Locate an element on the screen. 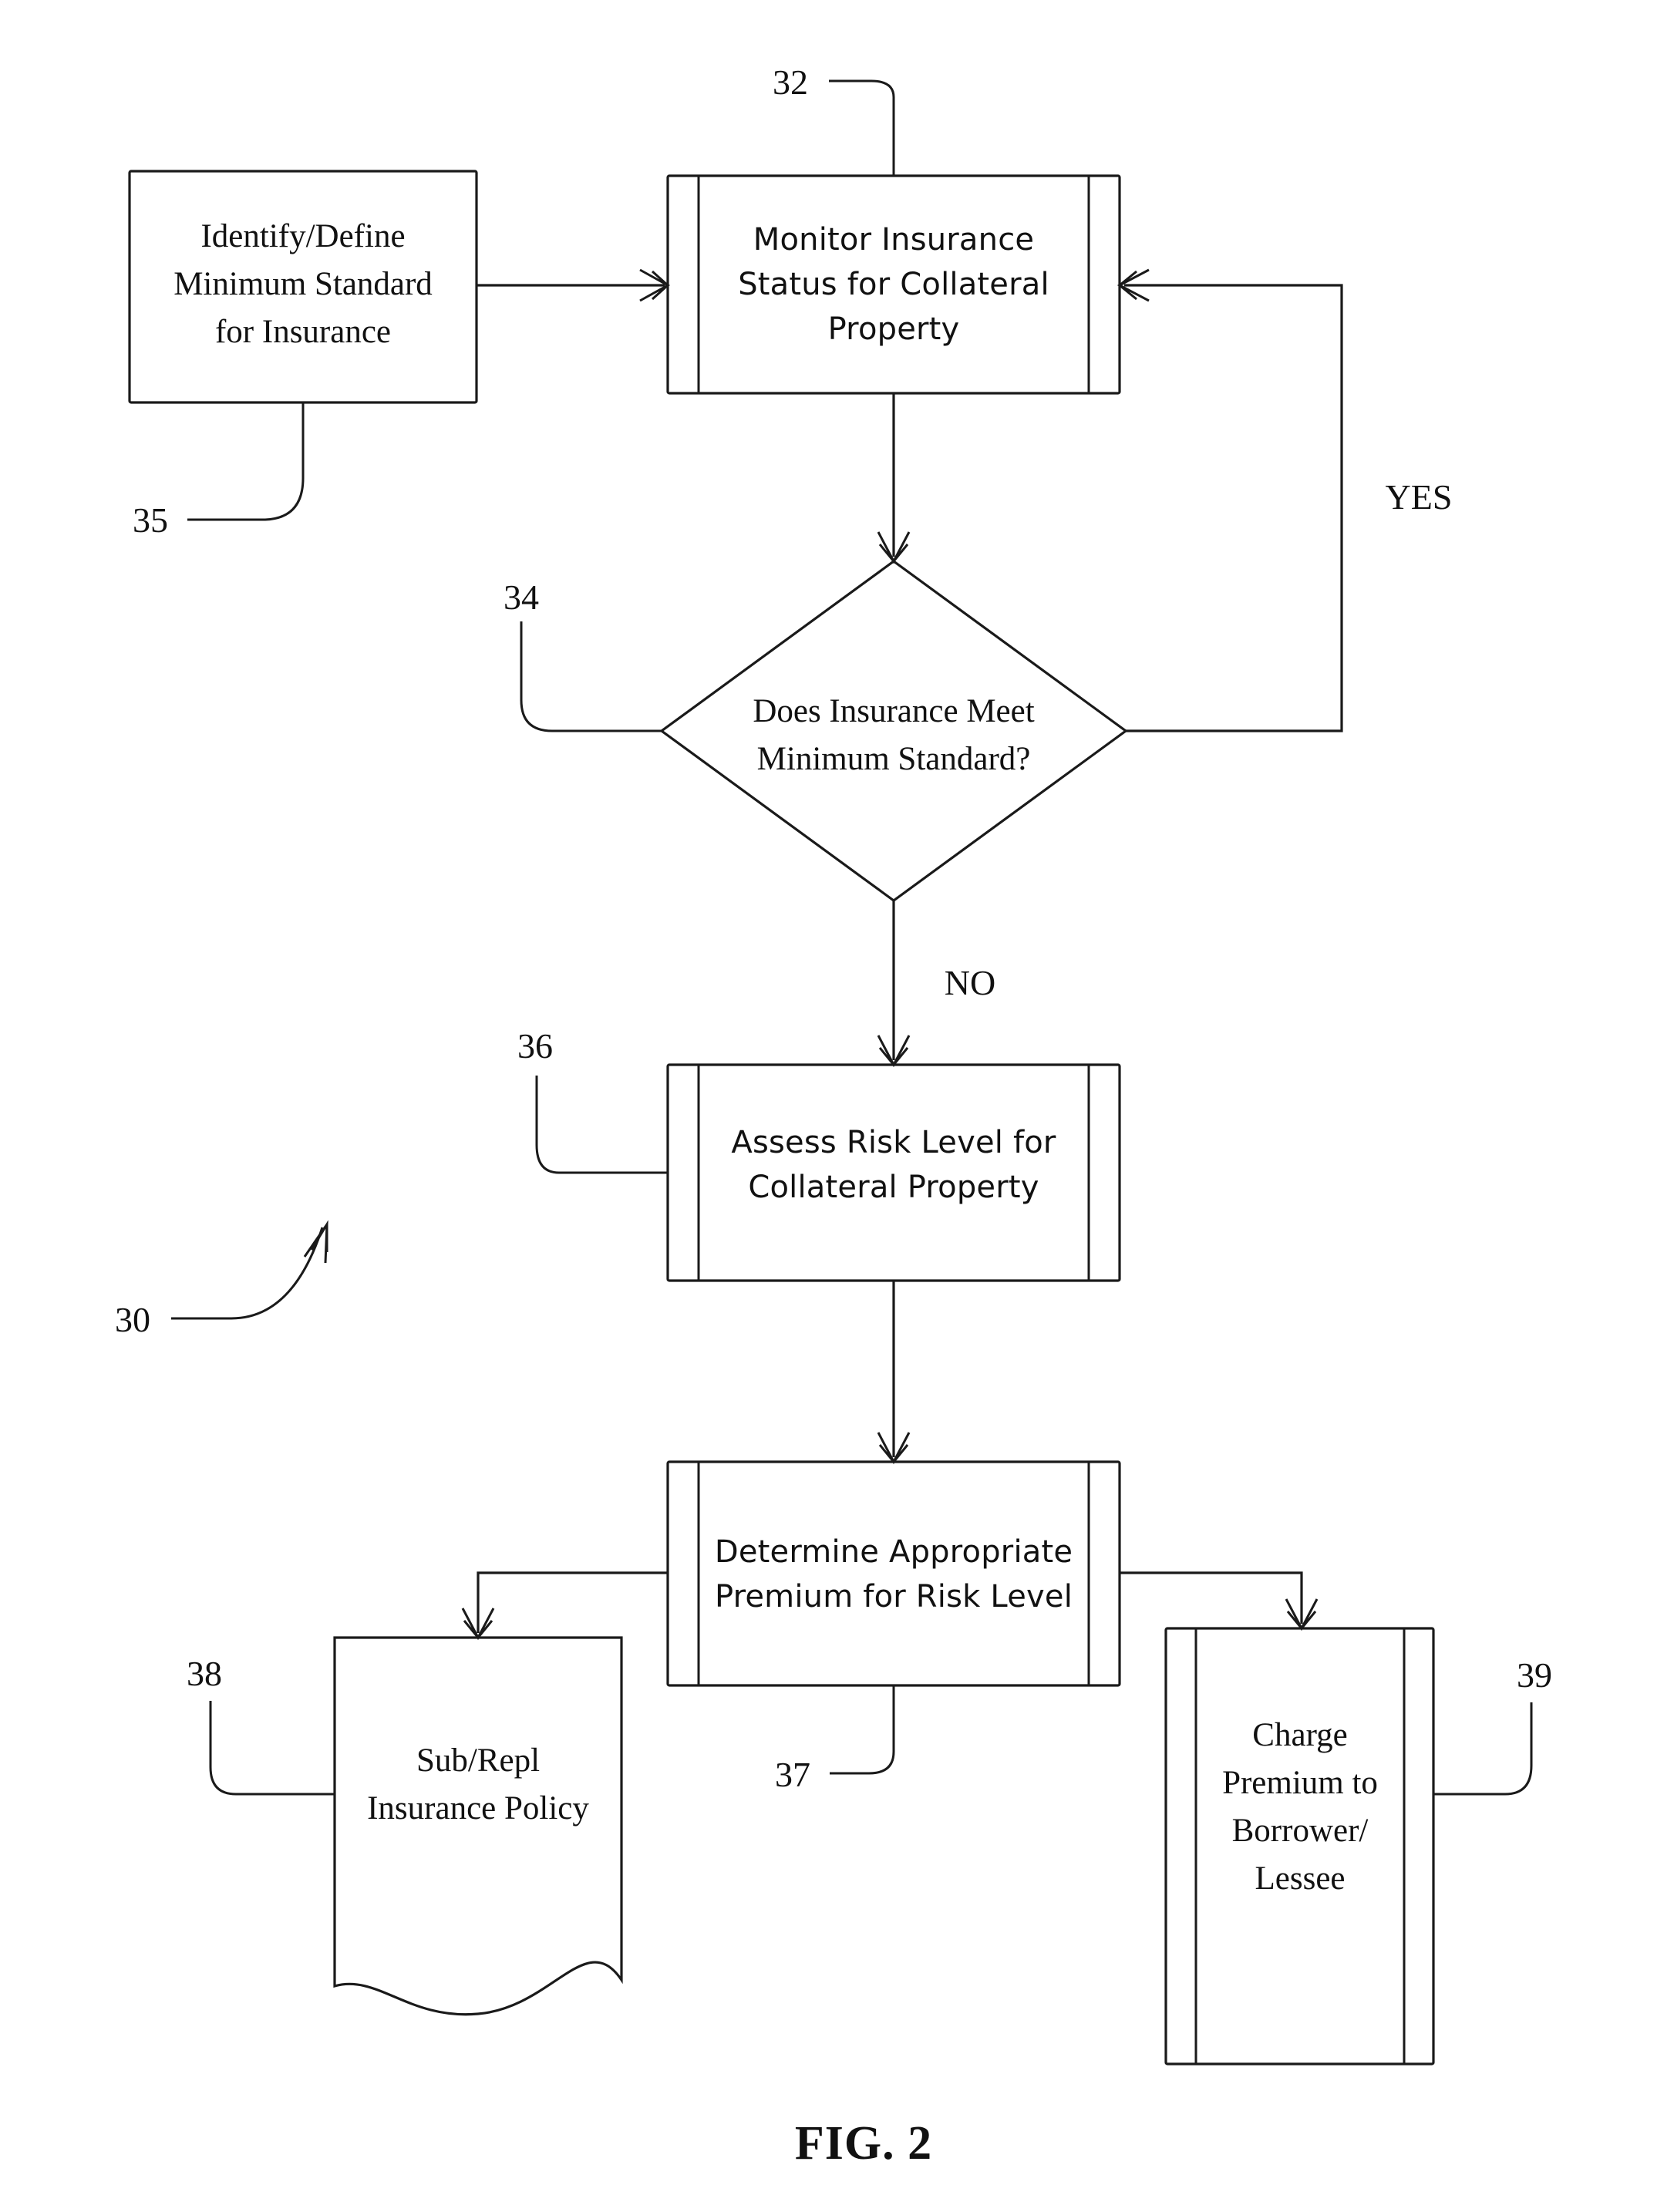  monitor-insurance-line-3: Property is located at coordinates (894, 329).